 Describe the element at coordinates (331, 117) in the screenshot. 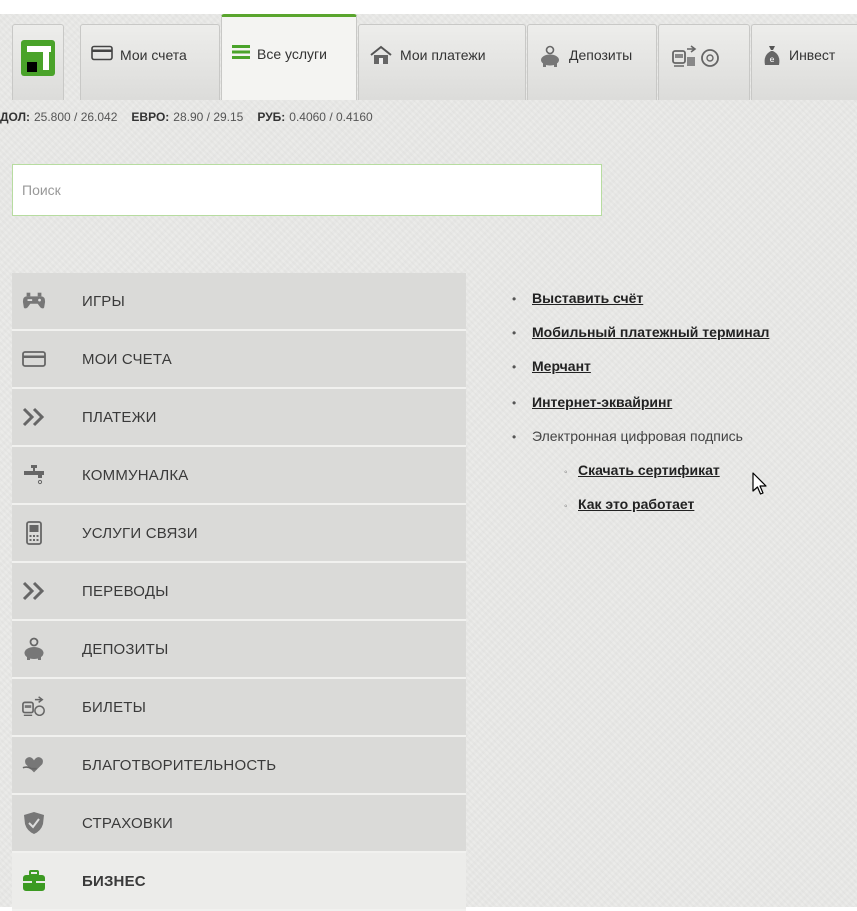

I see `rub-value: 0.4060 / 0.4160` at that location.